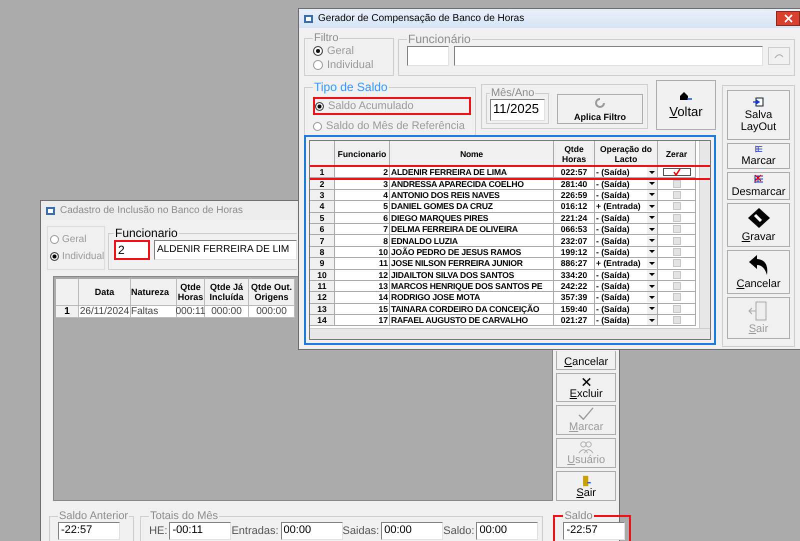 Image resolution: width=800 pixels, height=541 pixels. What do you see at coordinates (362, 252) in the screenshot?
I see `table-cell: 10` at bounding box center [362, 252].